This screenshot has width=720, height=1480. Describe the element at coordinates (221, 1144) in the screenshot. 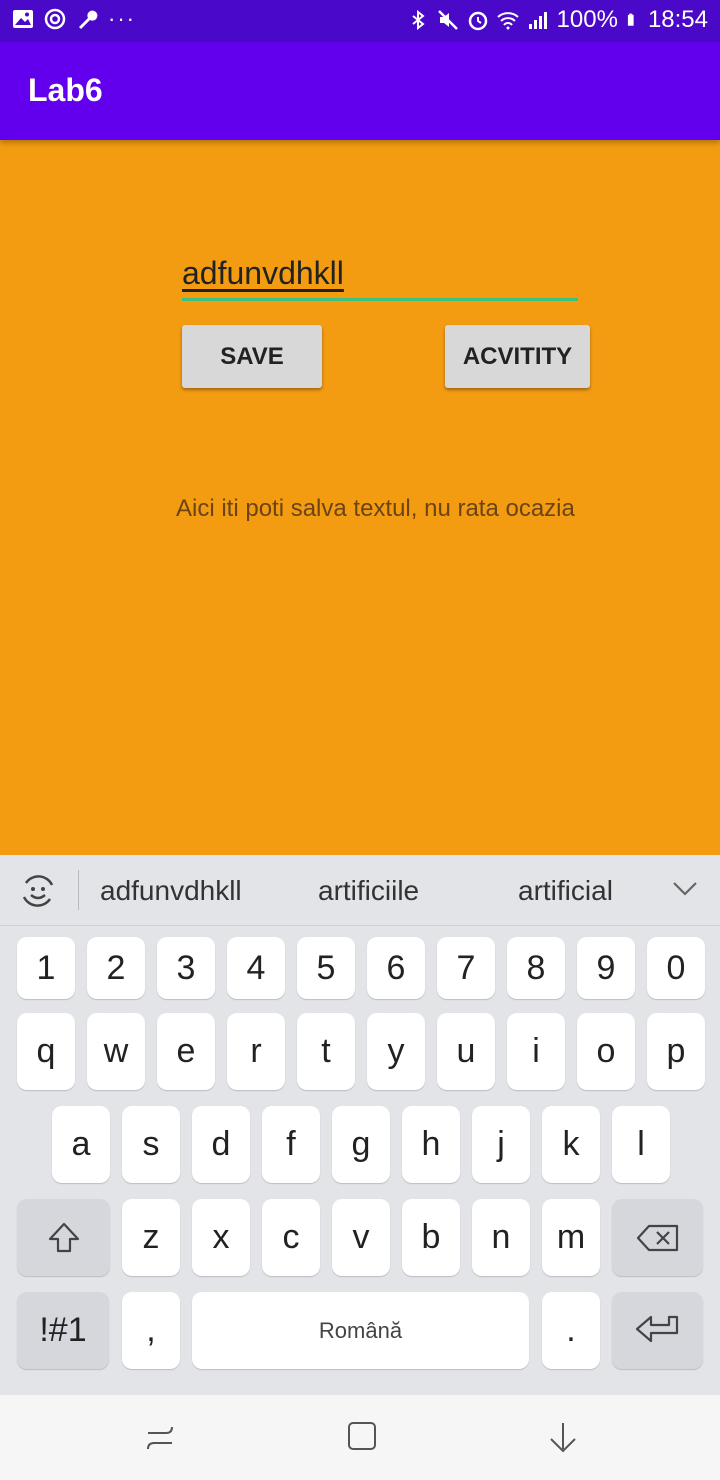

I see `key-d: d` at that location.